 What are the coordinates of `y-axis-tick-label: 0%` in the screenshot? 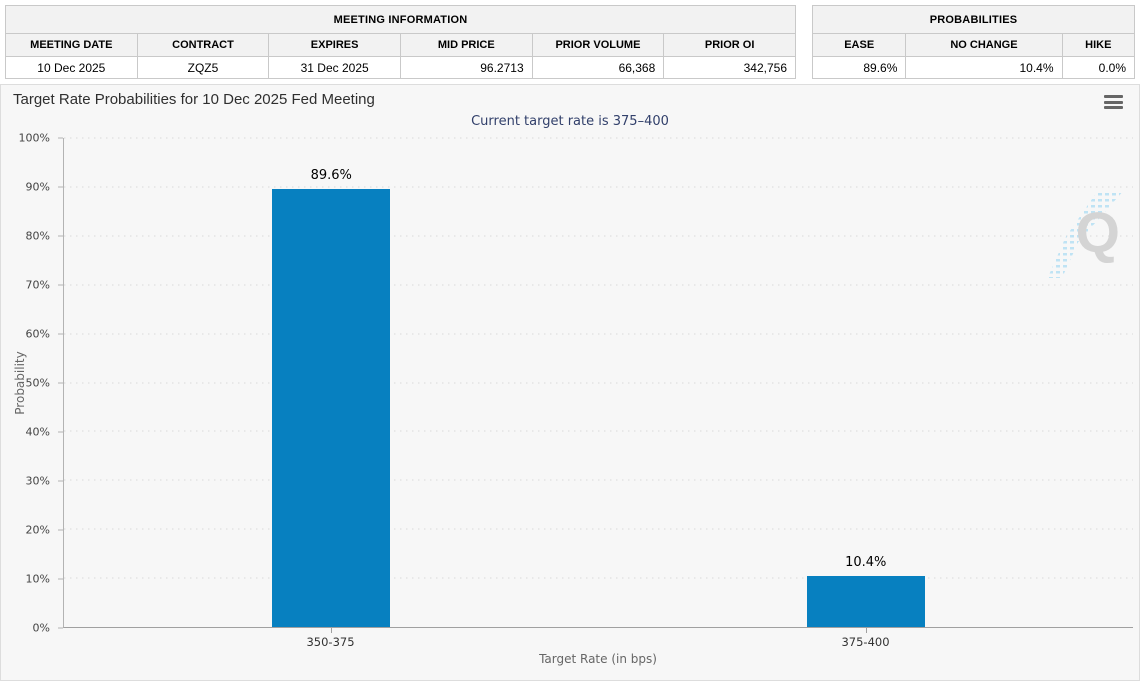 It's located at (41, 628).